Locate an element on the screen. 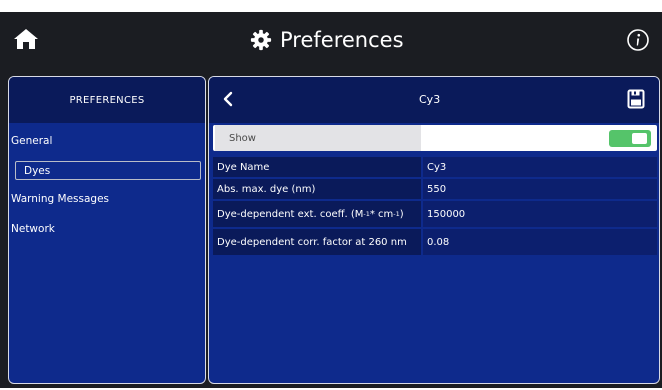  ext-coeff-label-unit: * cm is located at coordinates (381, 214).